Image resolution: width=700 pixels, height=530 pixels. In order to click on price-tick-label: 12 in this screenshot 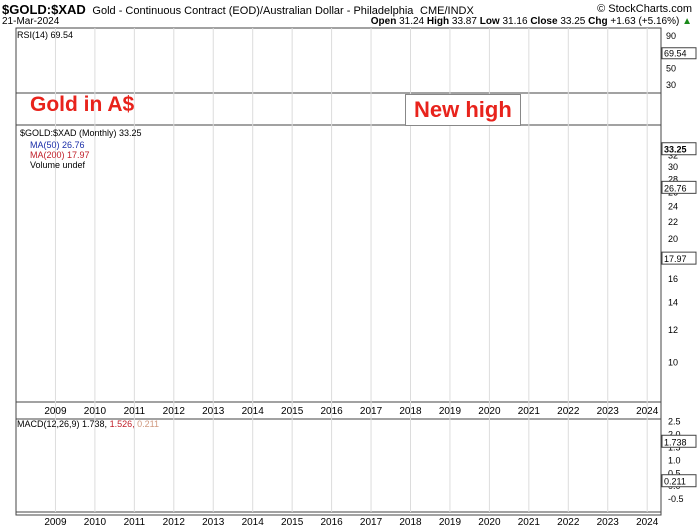, I will do `click(673, 330)`.